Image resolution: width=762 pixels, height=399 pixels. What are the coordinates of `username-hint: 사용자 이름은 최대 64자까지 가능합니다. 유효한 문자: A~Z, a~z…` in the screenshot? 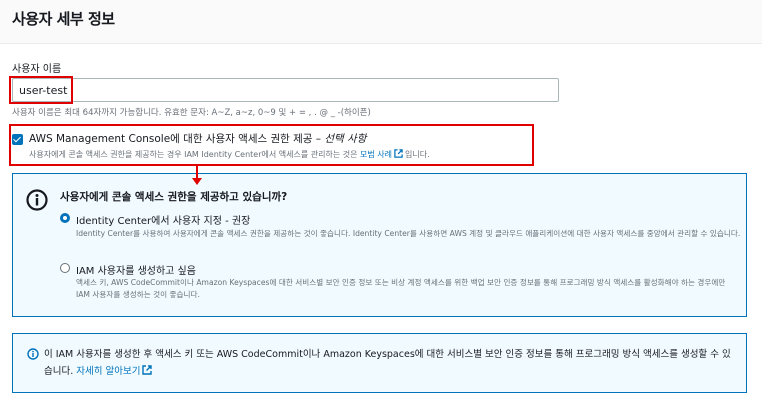 It's located at (191, 113).